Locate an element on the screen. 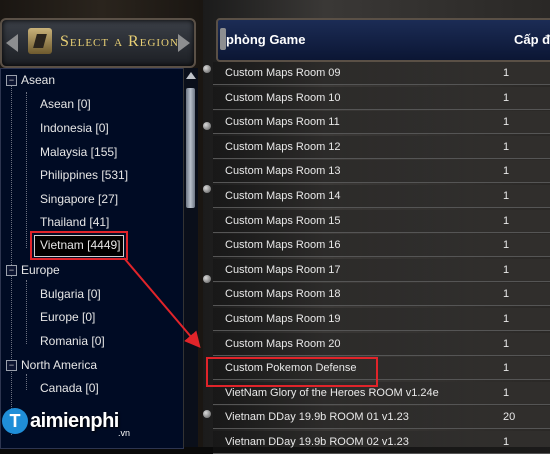 The width and height of the screenshot is (550, 454). tree-item-label: Canada [0] is located at coordinates (69, 388).